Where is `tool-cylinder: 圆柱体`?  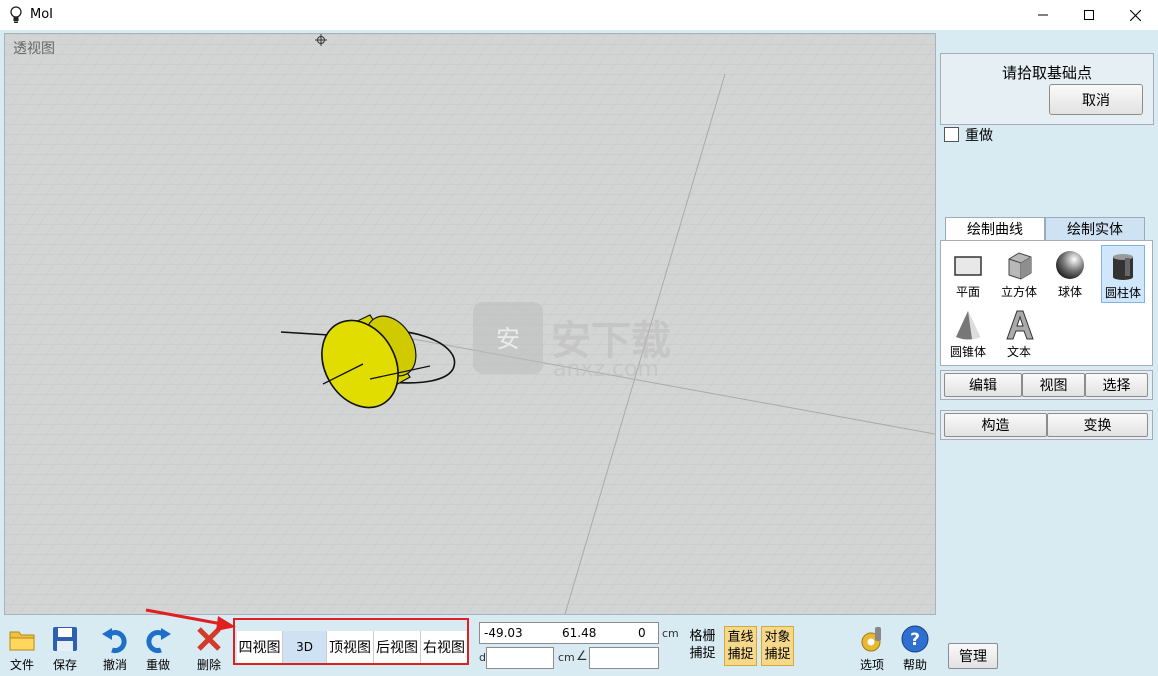
tool-cylinder: 圆柱体 is located at coordinates (1123, 274).